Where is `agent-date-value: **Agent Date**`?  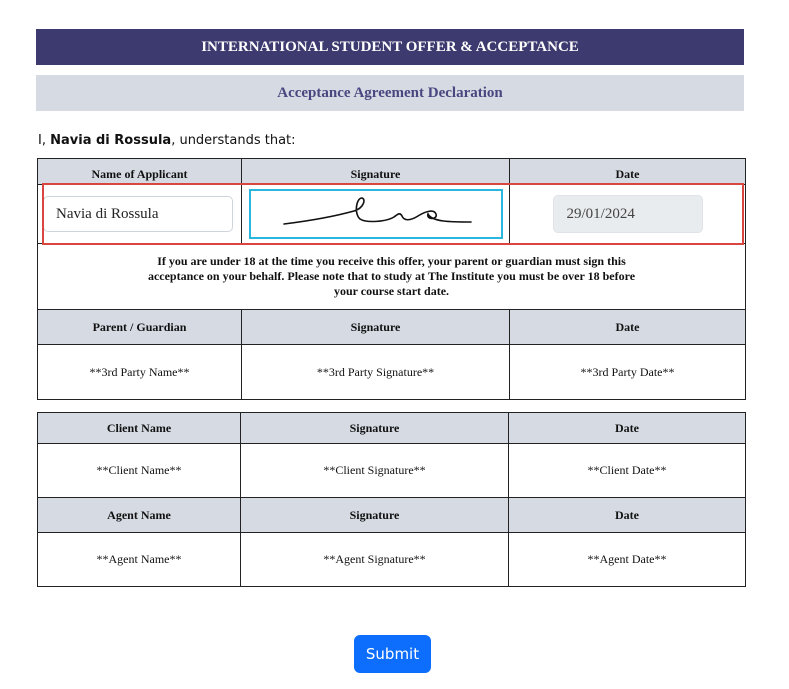
agent-date-value: **Agent Date** is located at coordinates (627, 559).